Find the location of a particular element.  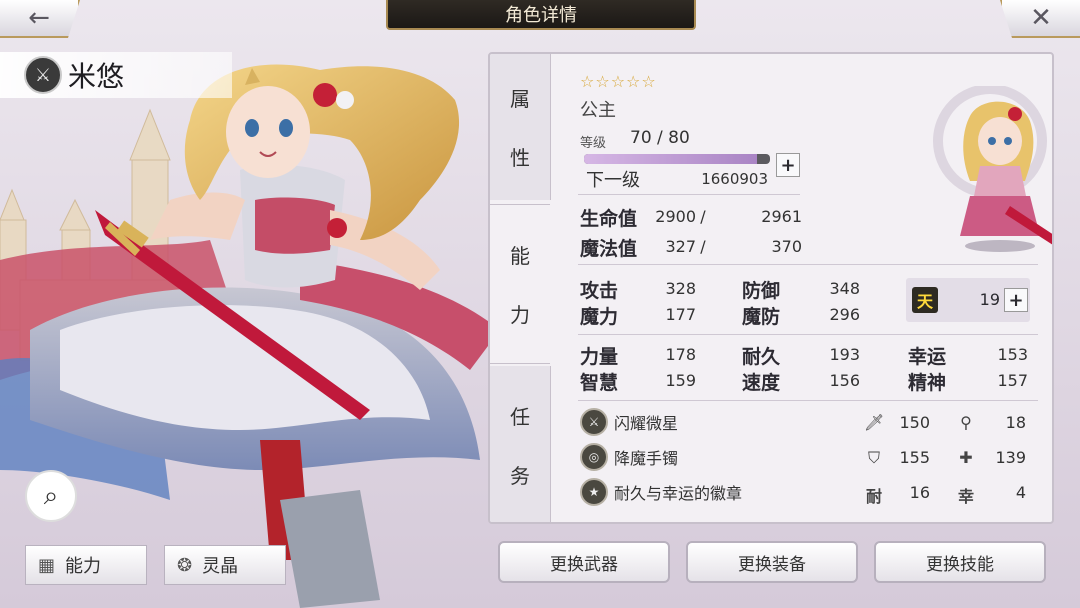

crystal-tab-button: ❂ 灵晶 is located at coordinates (225, 565).